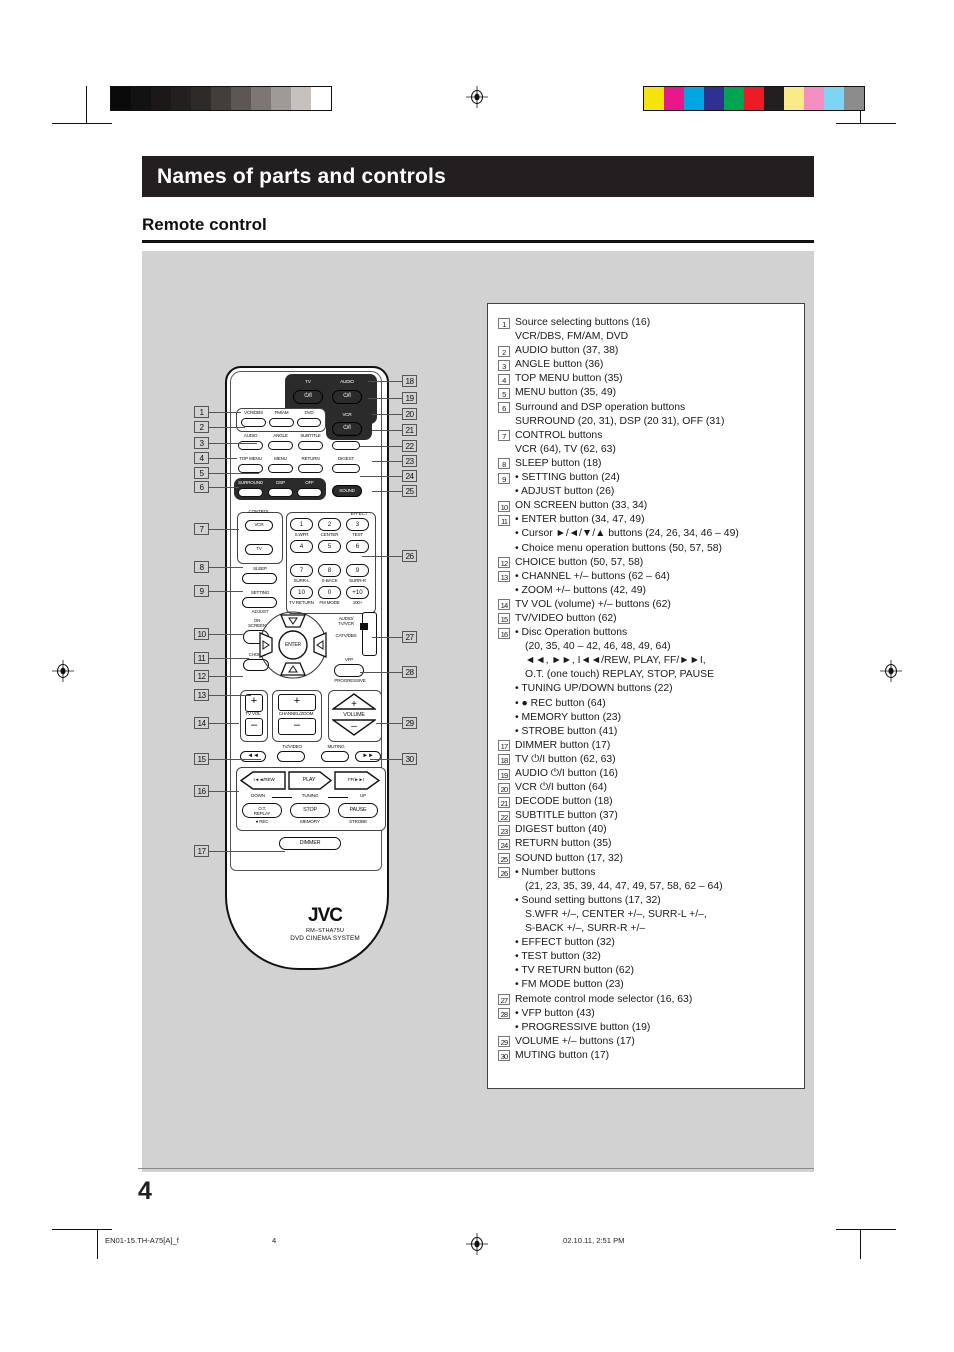  I want to click on legend-item: 11 • ENTER button (34, 47, 49), so click(647, 520).